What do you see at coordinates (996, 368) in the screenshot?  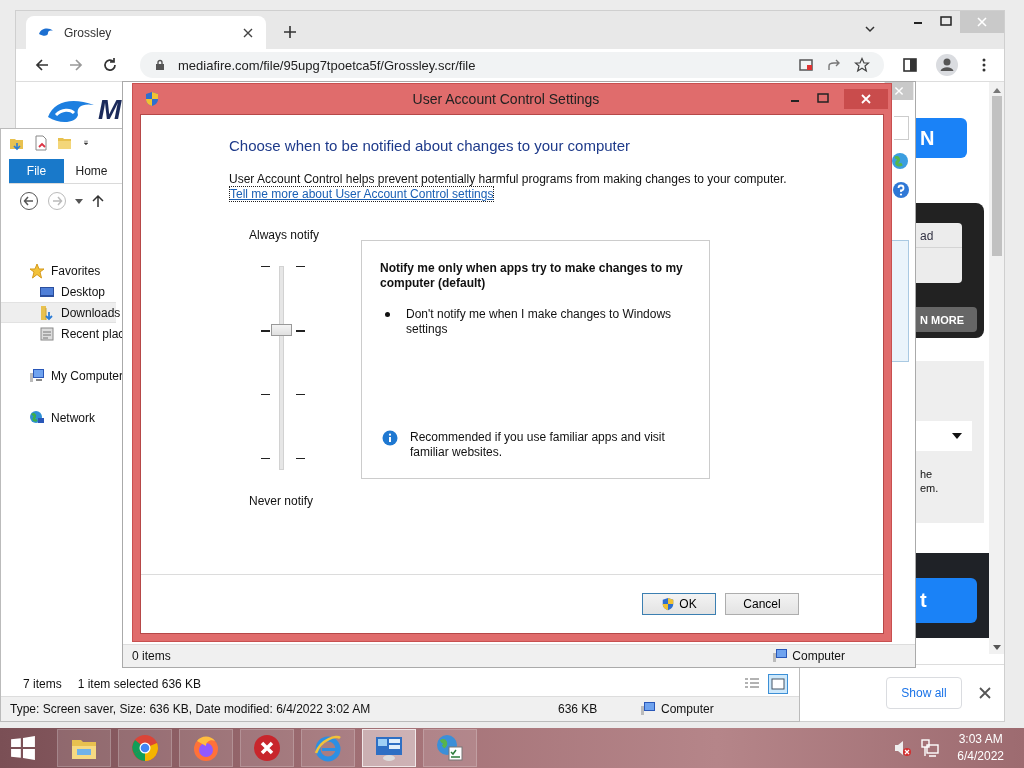 I see `scrollbar` at bounding box center [996, 368].